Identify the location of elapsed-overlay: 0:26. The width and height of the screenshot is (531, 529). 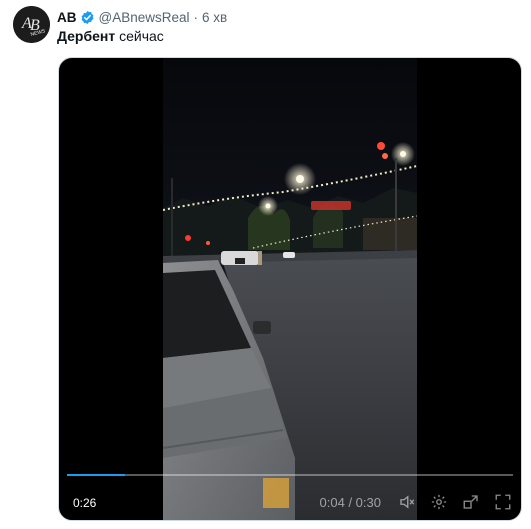
(85, 503).